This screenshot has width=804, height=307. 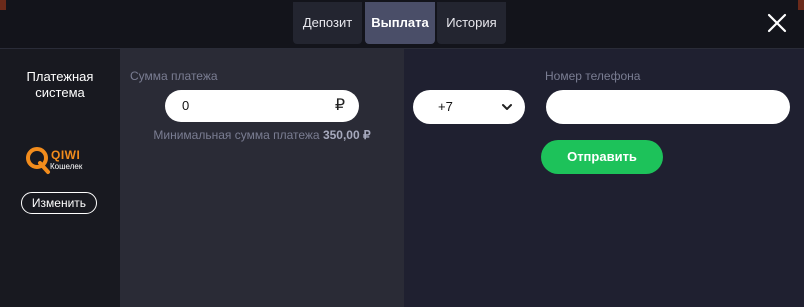 I want to click on chevron-down-icon, so click(x=507, y=107).